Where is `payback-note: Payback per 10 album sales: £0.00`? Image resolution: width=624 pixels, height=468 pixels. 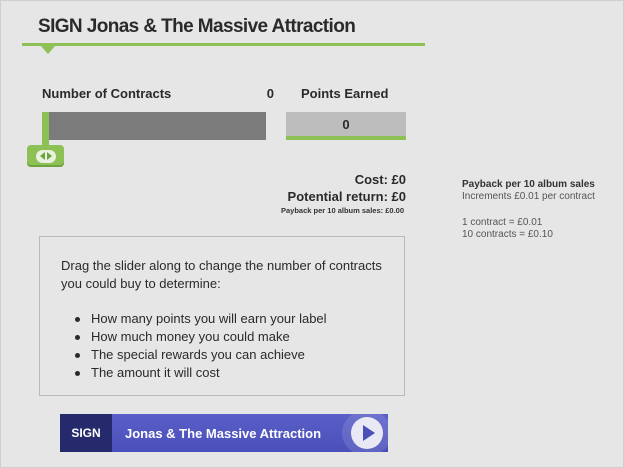 payback-note: Payback per 10 album sales: £0.00 is located at coordinates (342, 210).